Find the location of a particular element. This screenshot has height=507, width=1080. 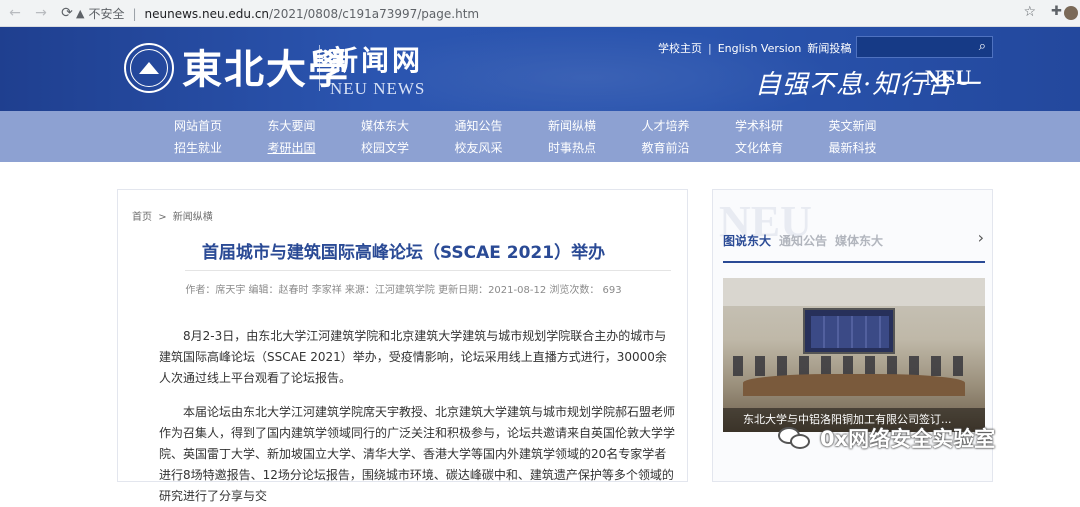

wechat-watermark: 0x网络安全实验室 is located at coordinates (886, 438).